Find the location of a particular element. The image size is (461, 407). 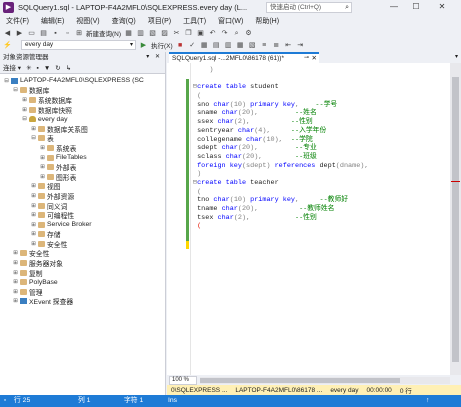

tree-node: ⊞ XEvent 探查器 is located at coordinates (82, 301).